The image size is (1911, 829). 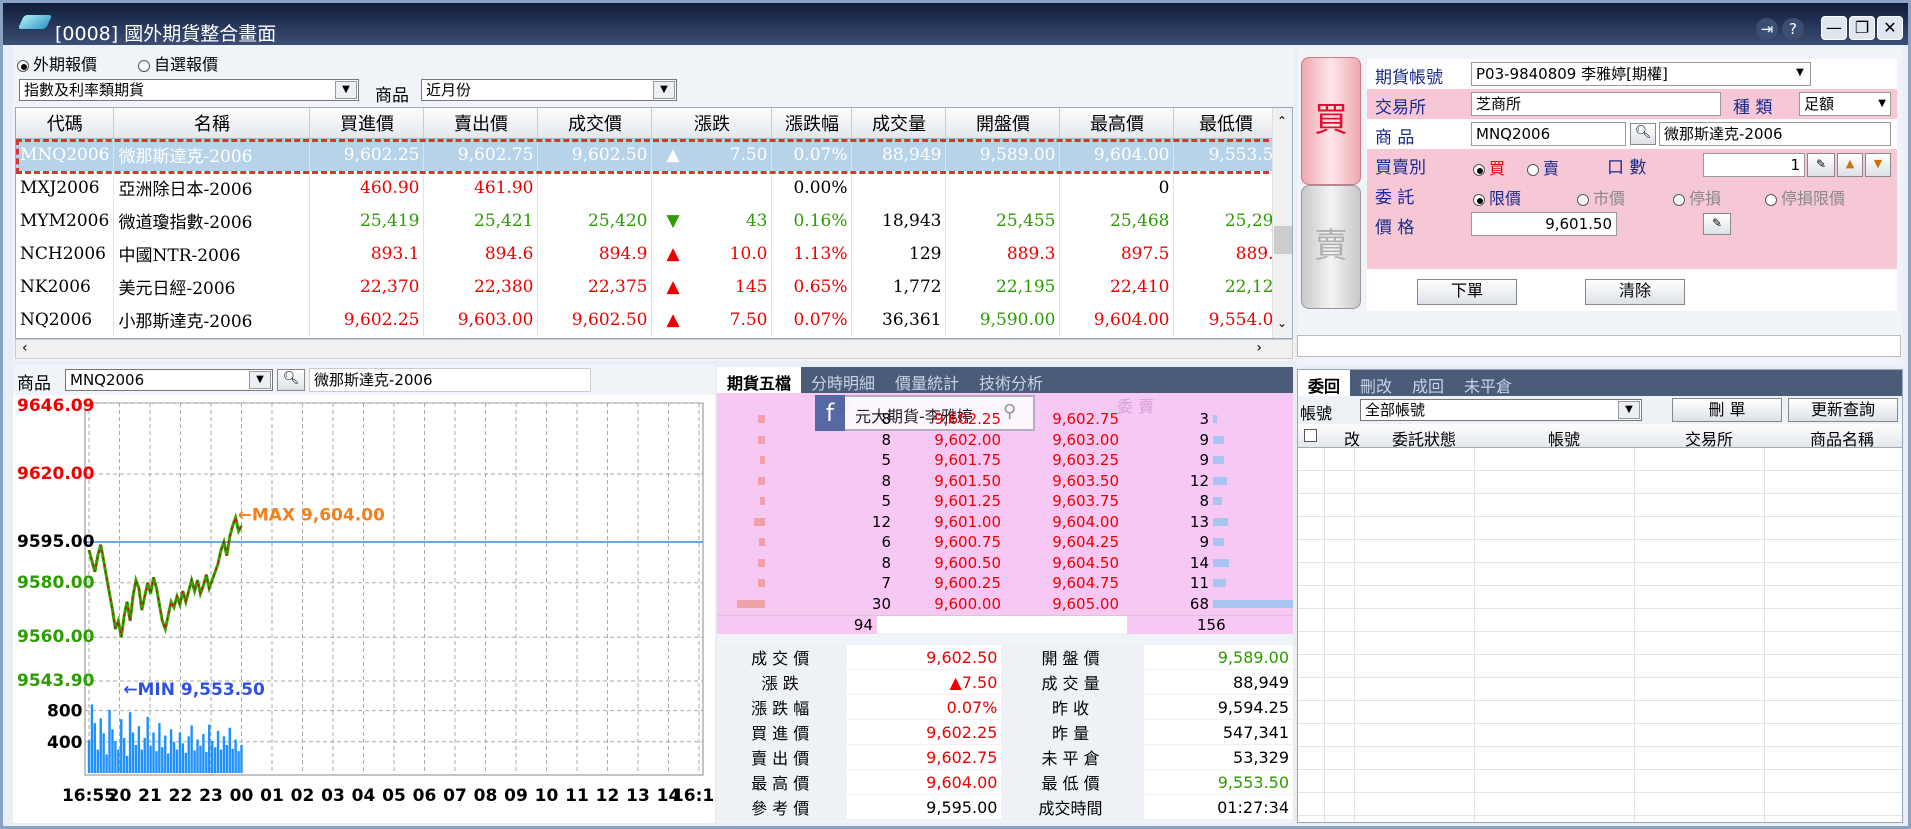 I want to click on column-header: 最高價, so click(x=1117, y=123).